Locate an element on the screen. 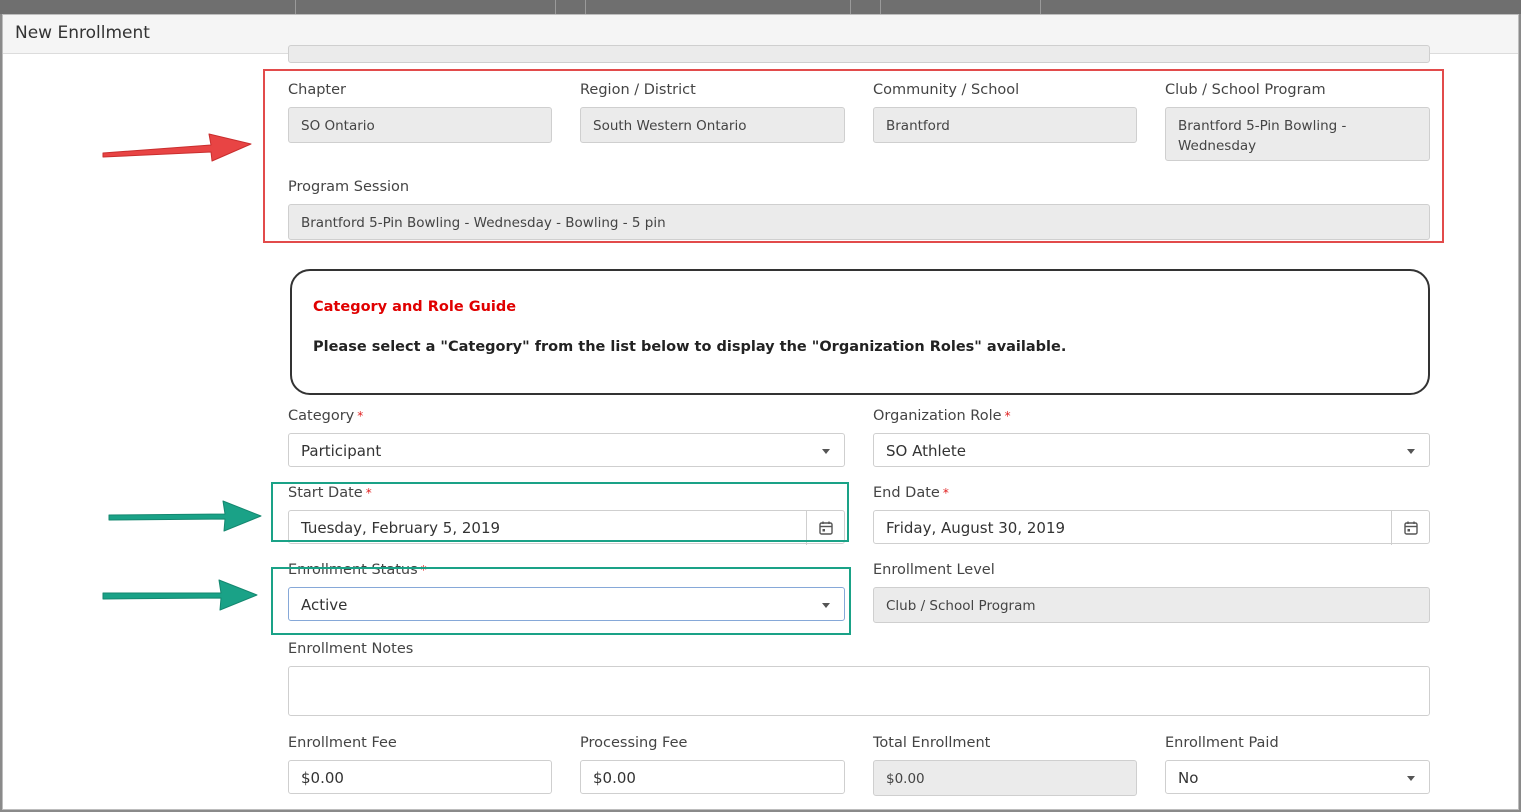 The image size is (1521, 812). processing-fee-input: $0.00 is located at coordinates (712, 777).